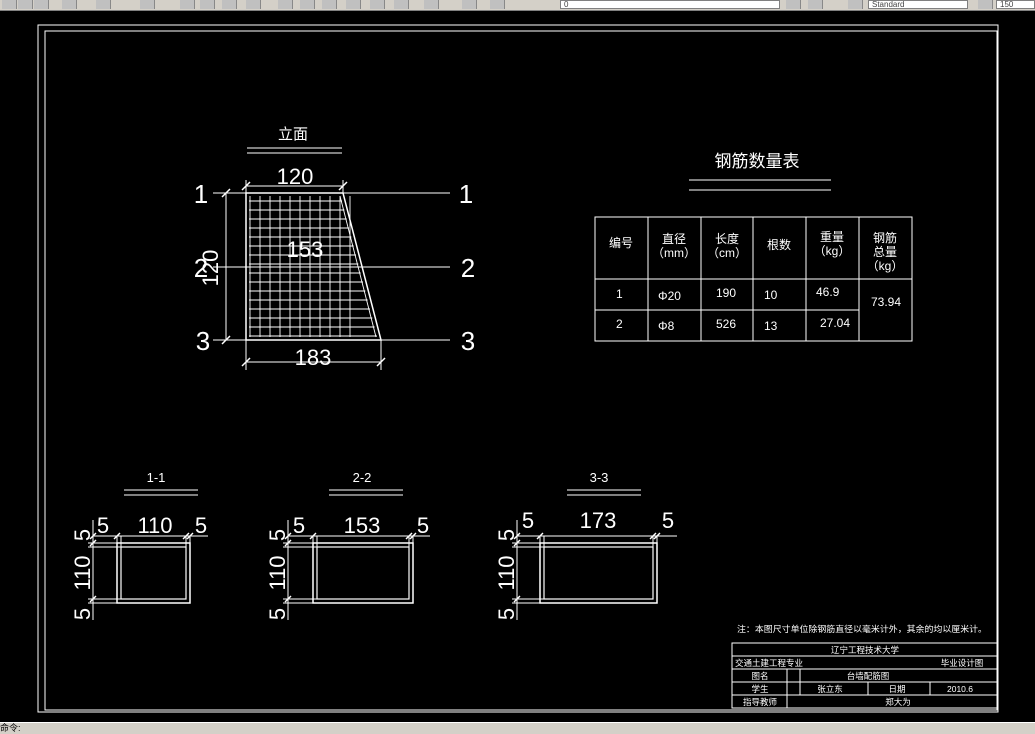  What do you see at coordinates (760, 702) in the screenshot?
I see `tb-teacher-label: 指导教师` at bounding box center [760, 702].